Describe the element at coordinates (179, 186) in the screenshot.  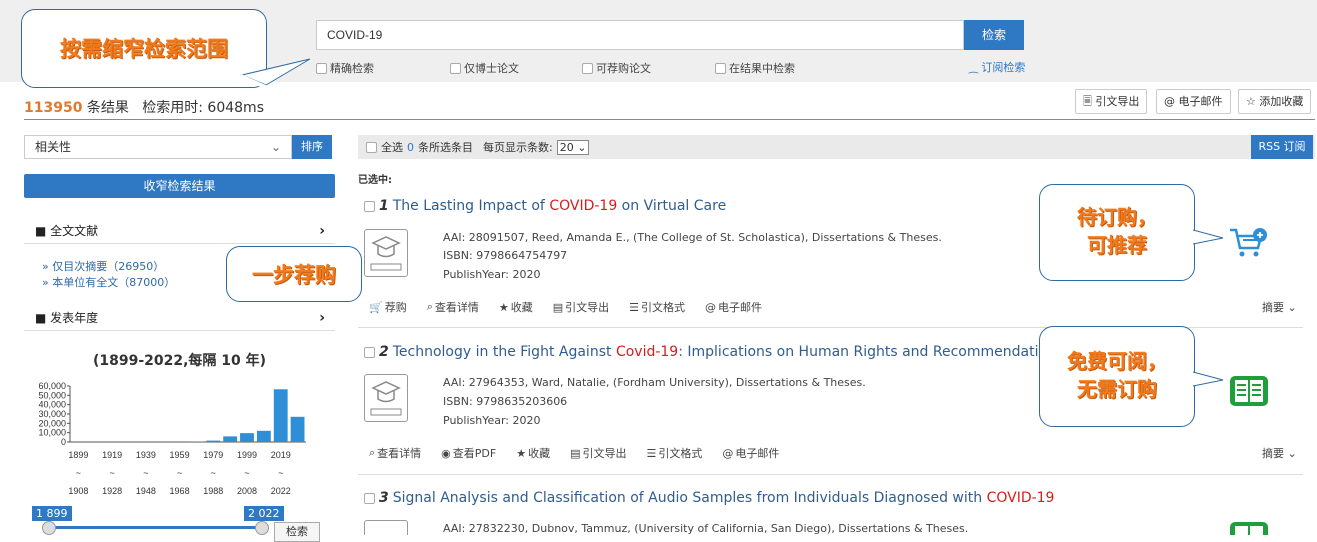
I see `narrow-results-button: 收窄检索结果` at that location.